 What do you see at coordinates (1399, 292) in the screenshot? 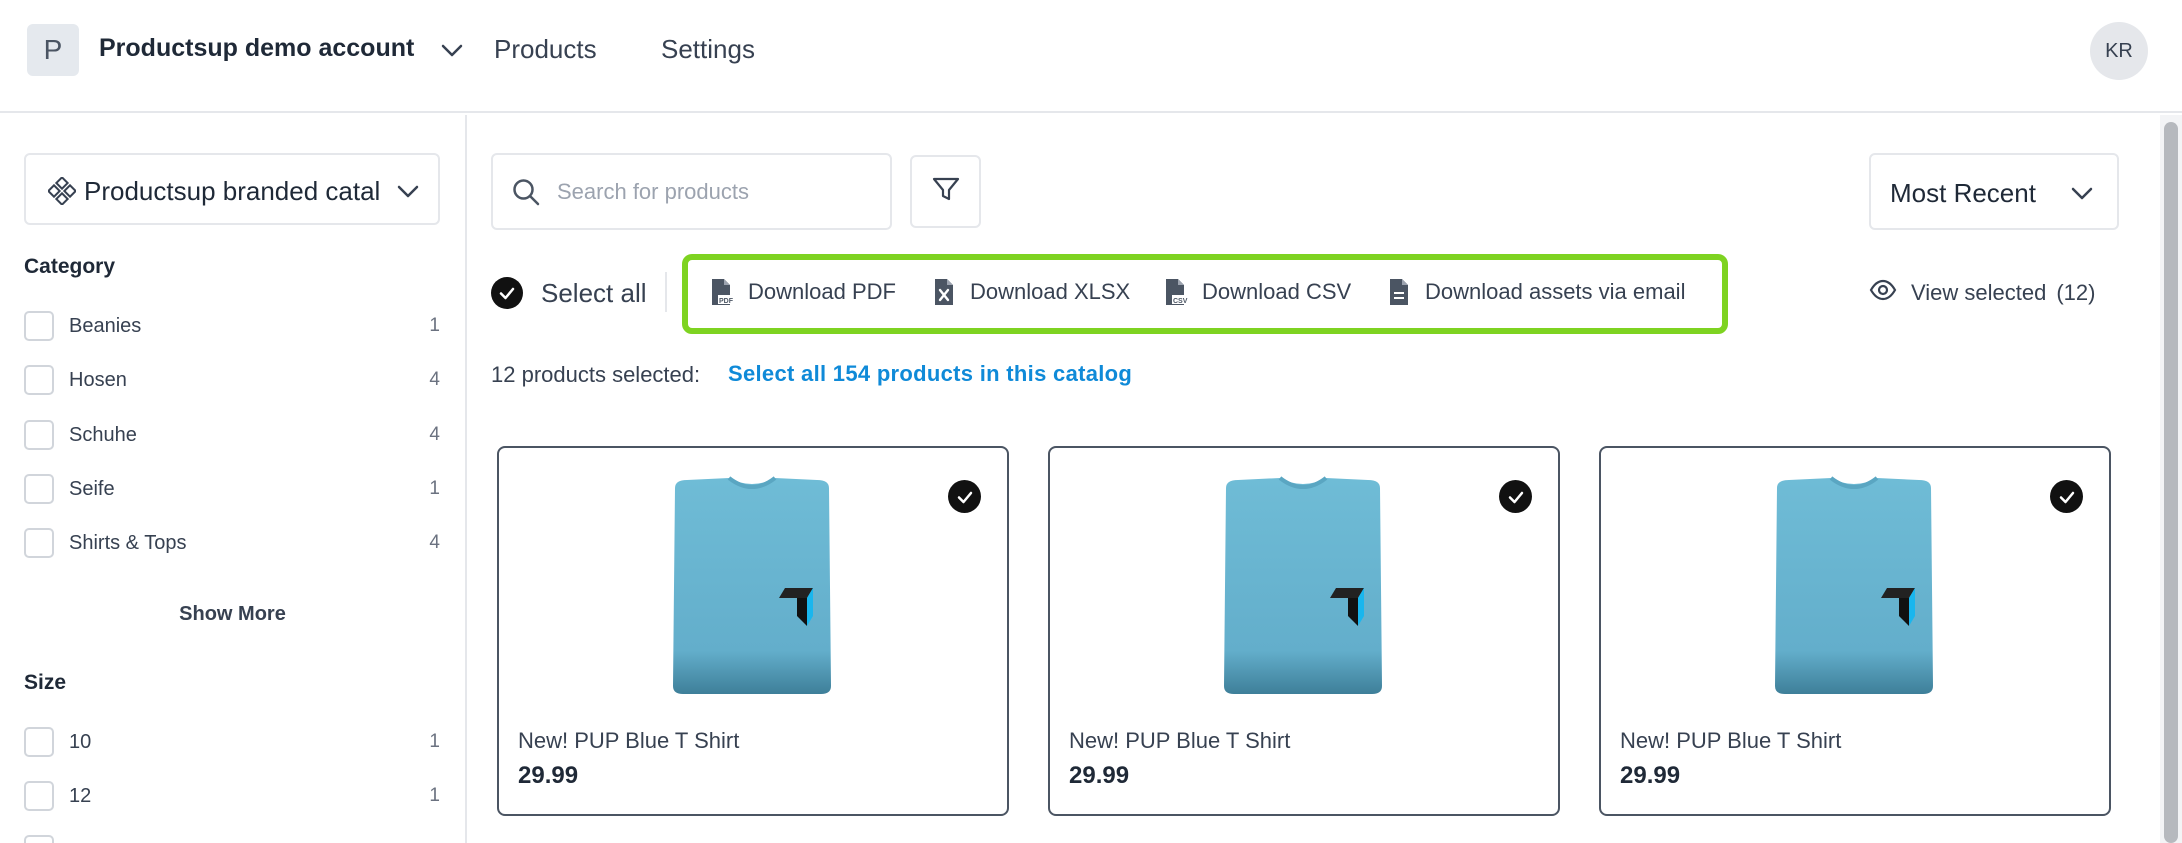
I see `document-icon` at bounding box center [1399, 292].